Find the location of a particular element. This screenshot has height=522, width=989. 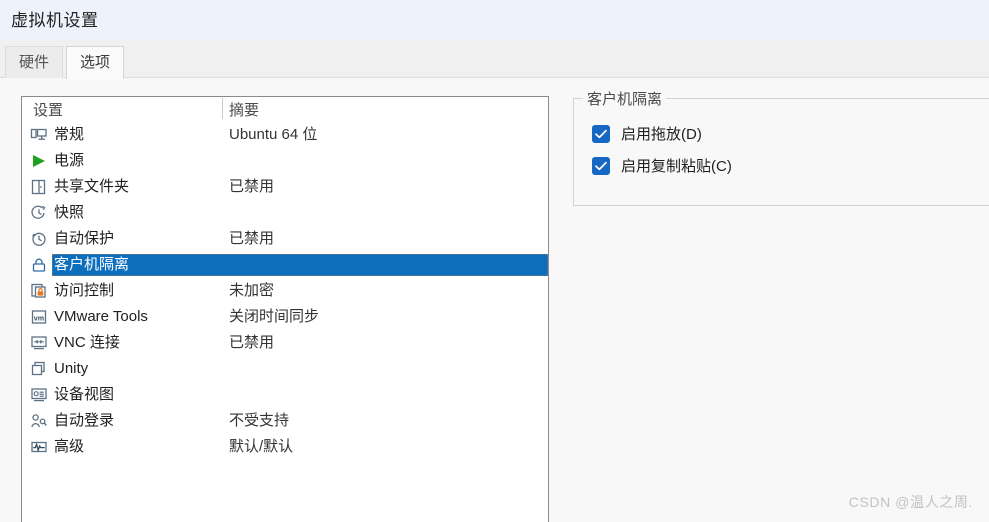

enable-copy-paste-label: 启用复制粘贴(C) is located at coordinates (676, 166).